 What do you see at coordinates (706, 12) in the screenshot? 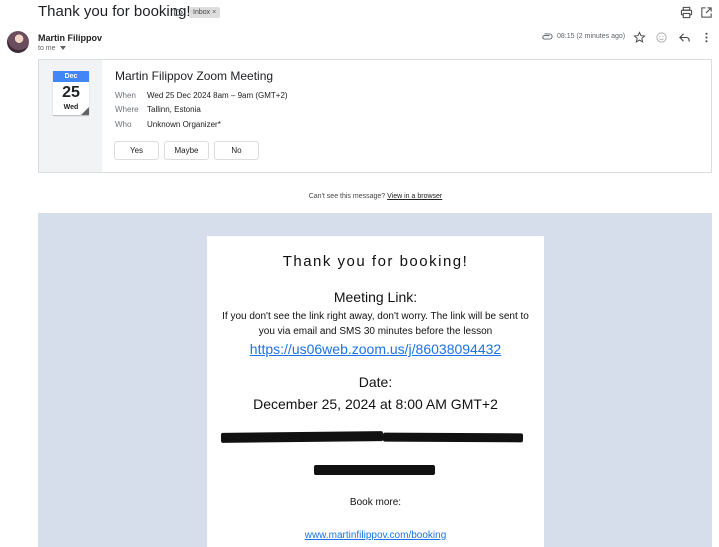
I see `open-in-new-window-icon` at bounding box center [706, 12].